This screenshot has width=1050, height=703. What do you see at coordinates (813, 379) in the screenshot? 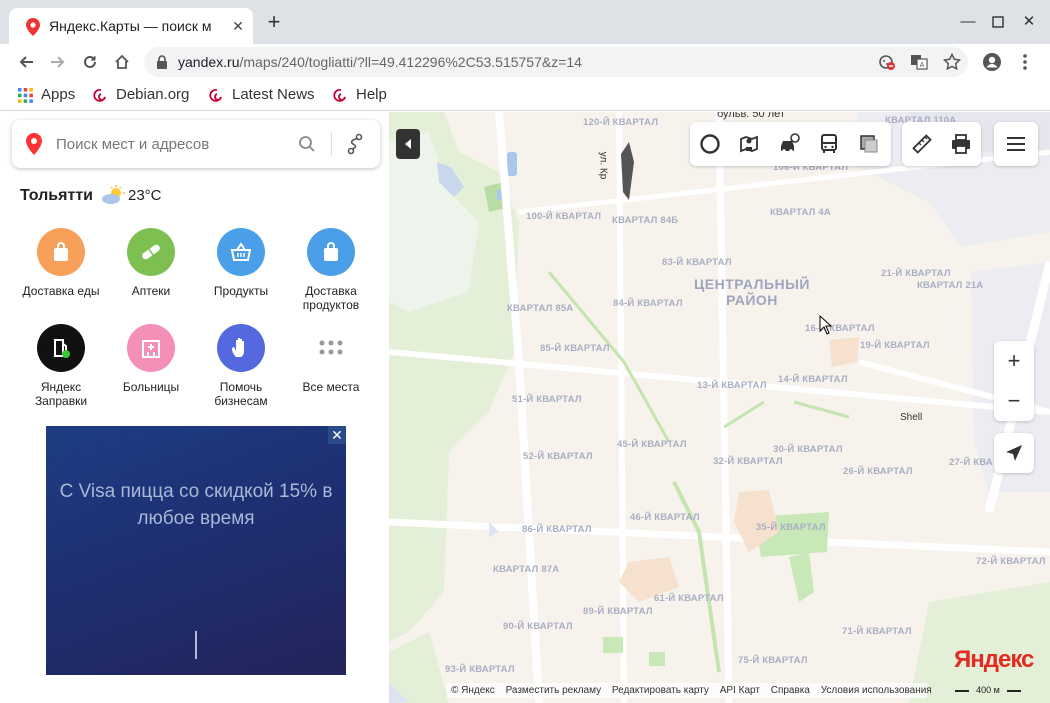
I see `quarter-label: 14-Й КВАРТАЛ` at bounding box center [813, 379].